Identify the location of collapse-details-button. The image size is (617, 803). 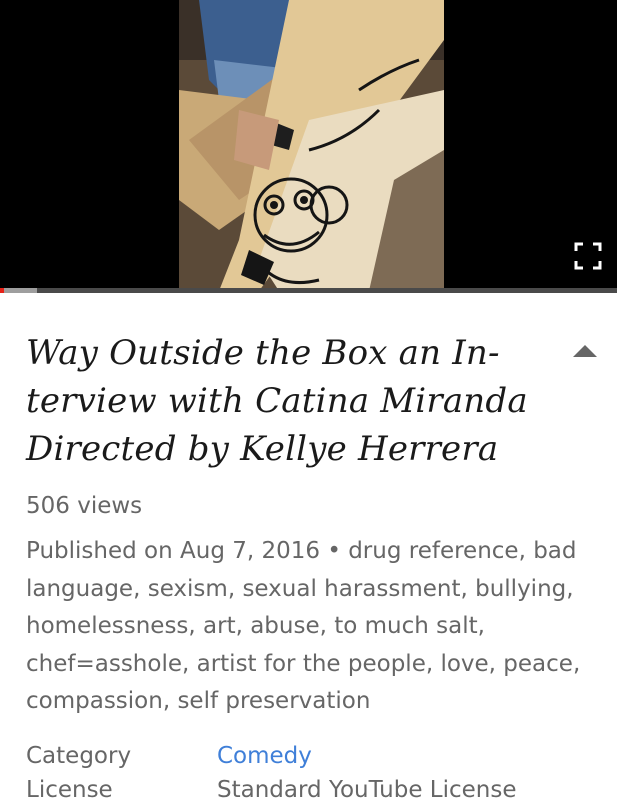
(585, 351).